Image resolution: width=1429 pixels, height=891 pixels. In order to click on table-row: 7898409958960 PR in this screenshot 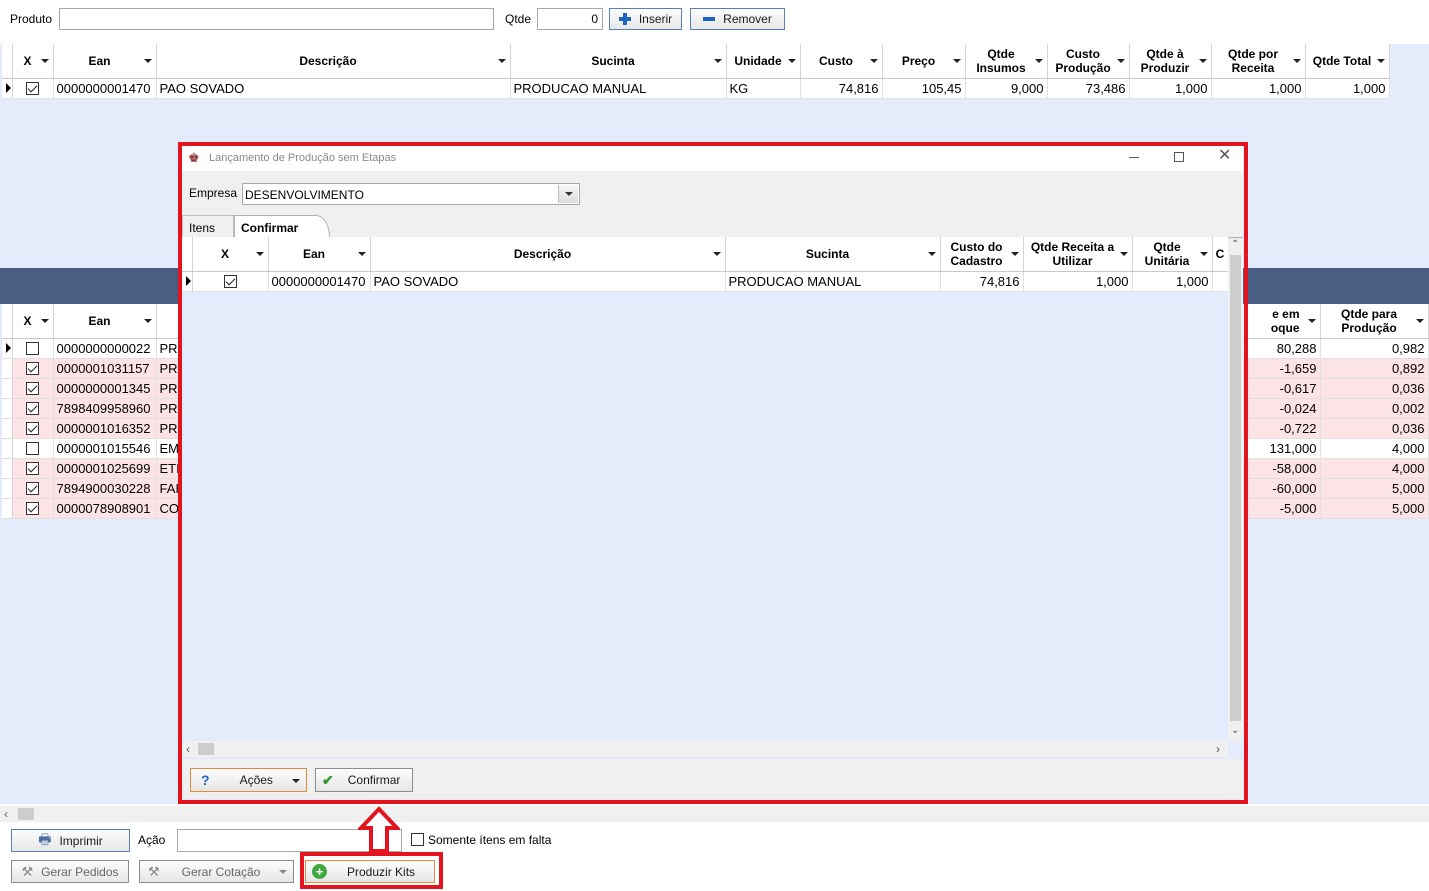, I will do `click(91, 408)`.